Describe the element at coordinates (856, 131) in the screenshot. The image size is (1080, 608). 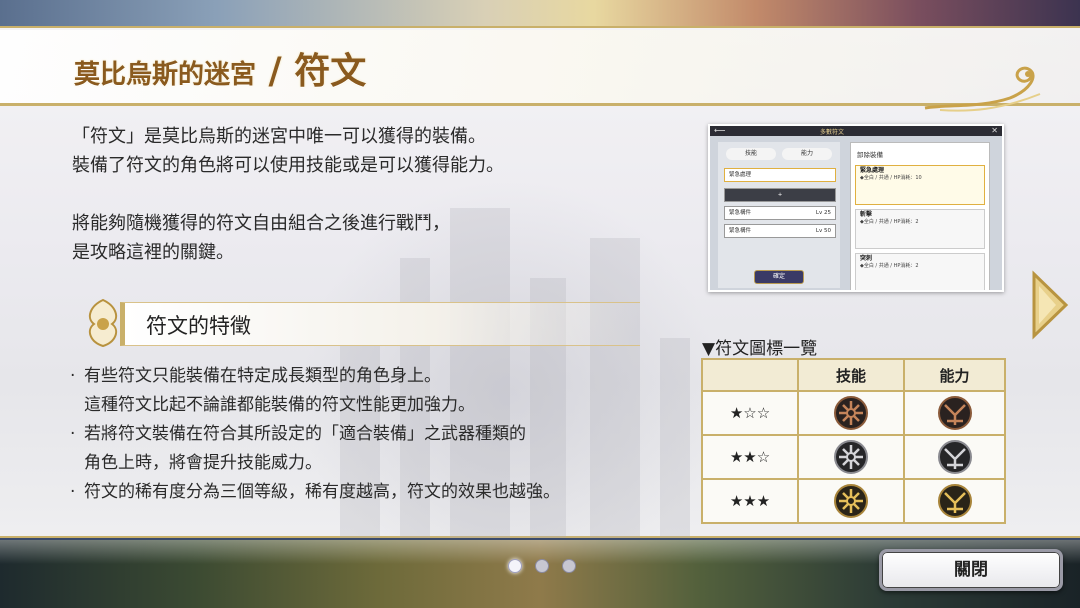
I see `preview-top-bar` at that location.